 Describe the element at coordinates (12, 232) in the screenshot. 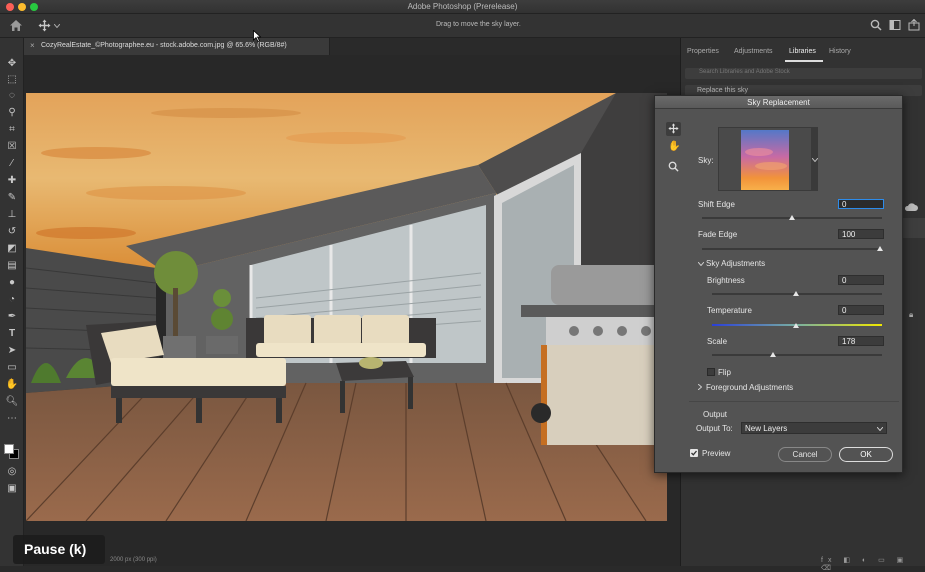

I see `history-brush-tool-icon: ↺` at that location.